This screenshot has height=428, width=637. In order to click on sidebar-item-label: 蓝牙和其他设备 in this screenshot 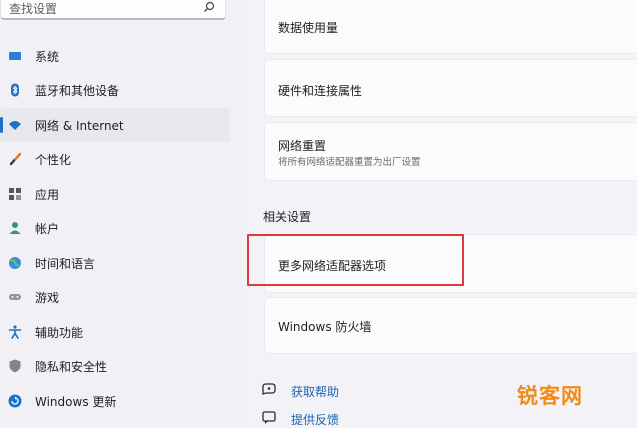, I will do `click(77, 91)`.